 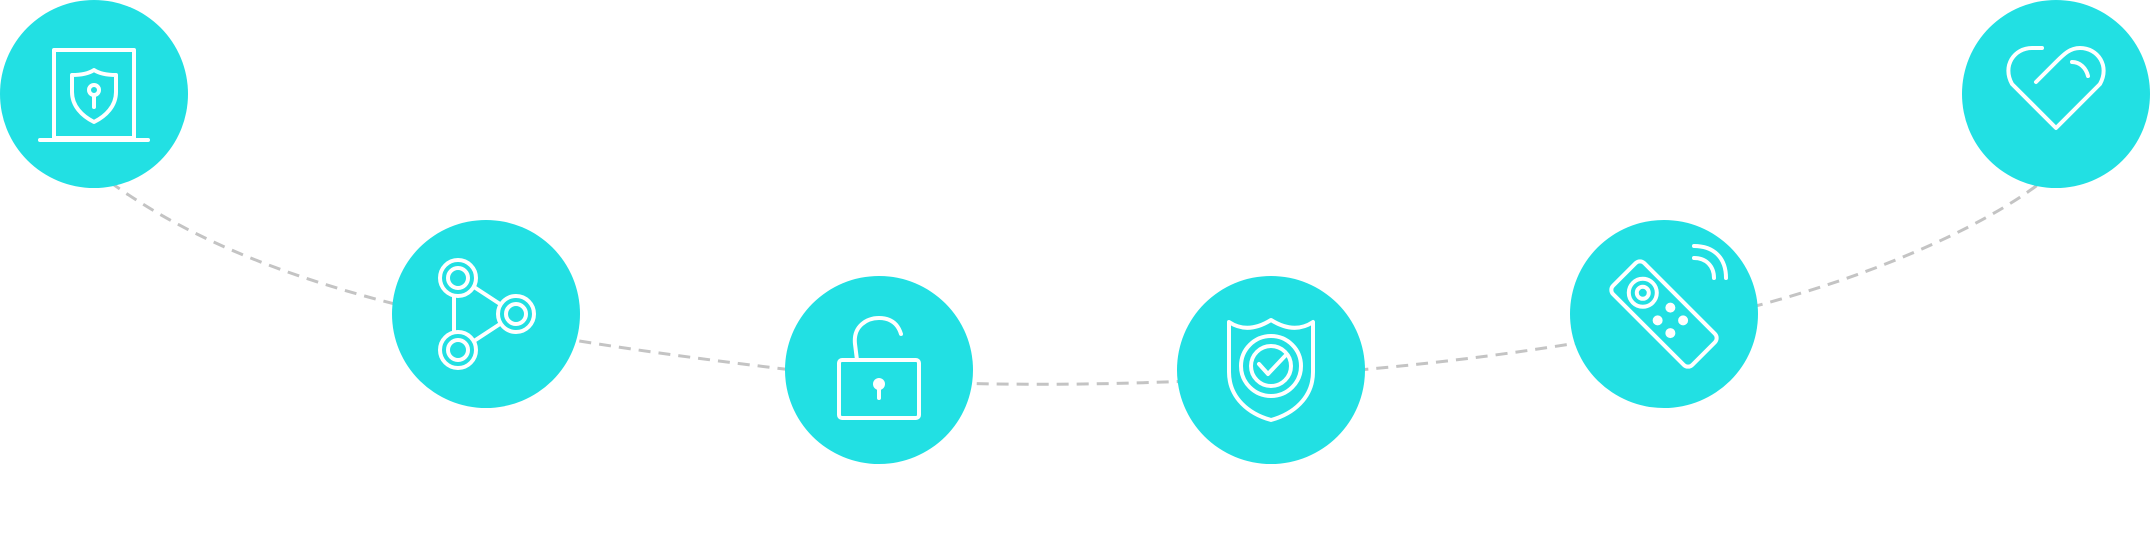 I want to click on node-heart-link, so click(x=2056, y=94).